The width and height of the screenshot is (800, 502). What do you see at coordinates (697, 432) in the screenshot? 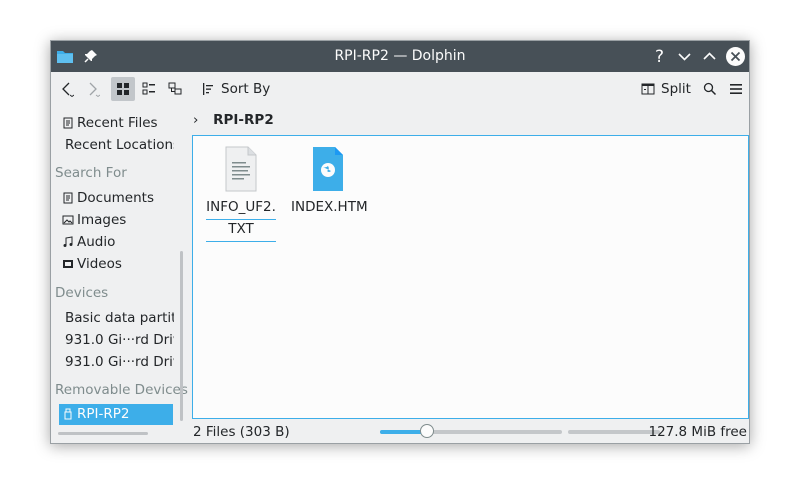
I see `free-space-label: 127.8 MiB free` at bounding box center [697, 432].